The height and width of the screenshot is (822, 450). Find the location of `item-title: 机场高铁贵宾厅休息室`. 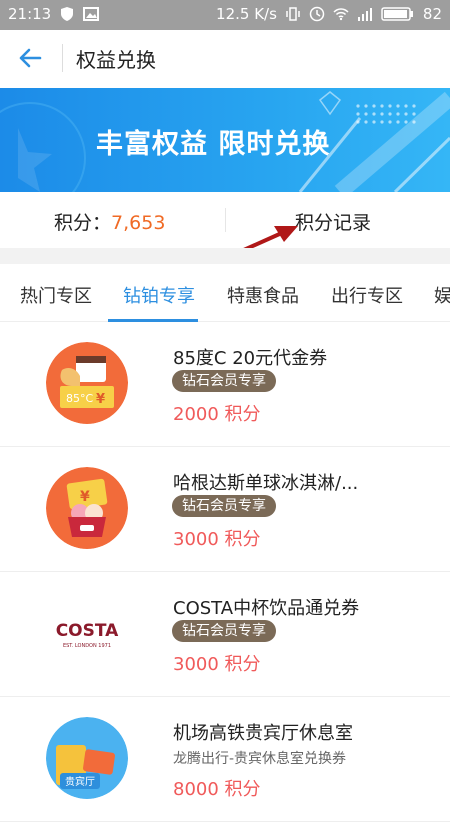

item-title: 机场高铁贵宾厅休息室 is located at coordinates (263, 733).